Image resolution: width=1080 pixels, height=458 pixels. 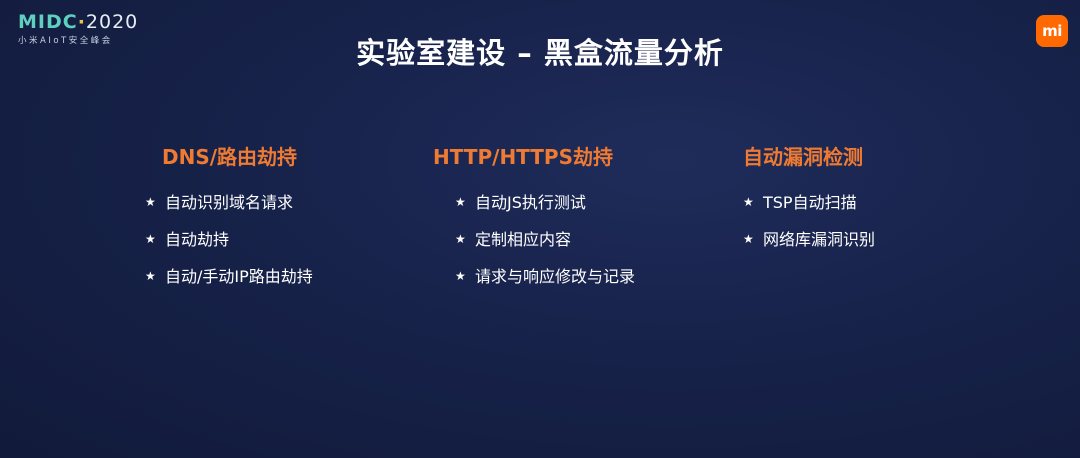 I want to click on list-item: ★ 定制相应内容, so click(x=545, y=239).